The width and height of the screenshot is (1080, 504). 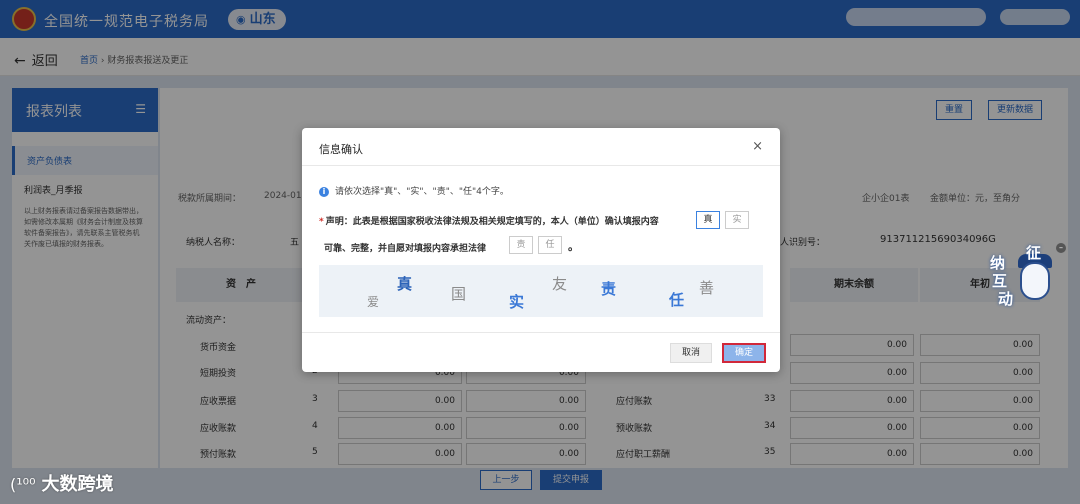 I want to click on watermark-text: 大数跨境, so click(x=77, y=484).